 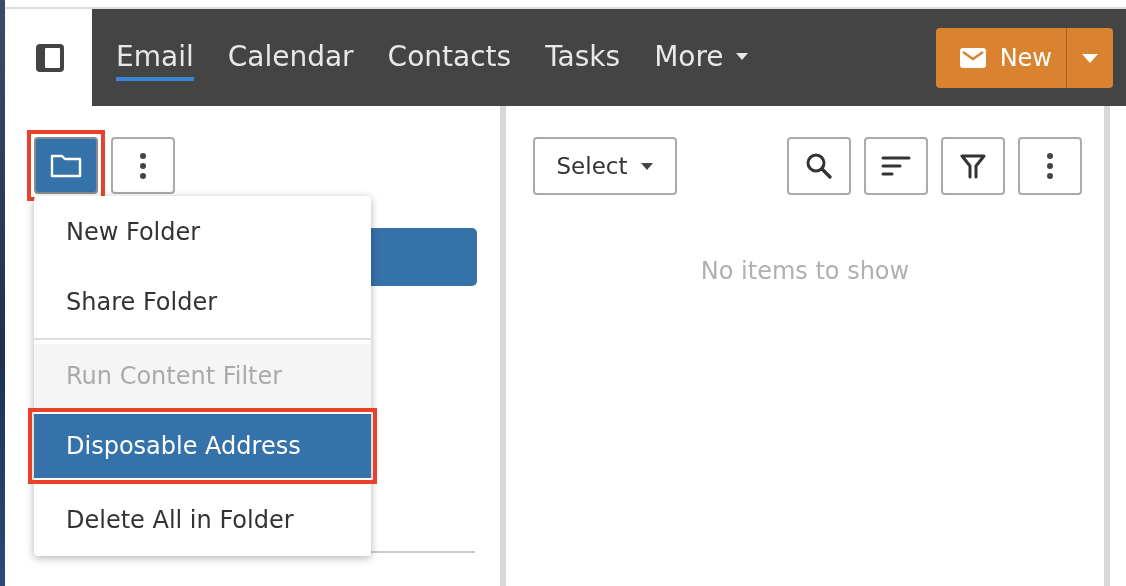 I want to click on filter-button, so click(x=973, y=166).